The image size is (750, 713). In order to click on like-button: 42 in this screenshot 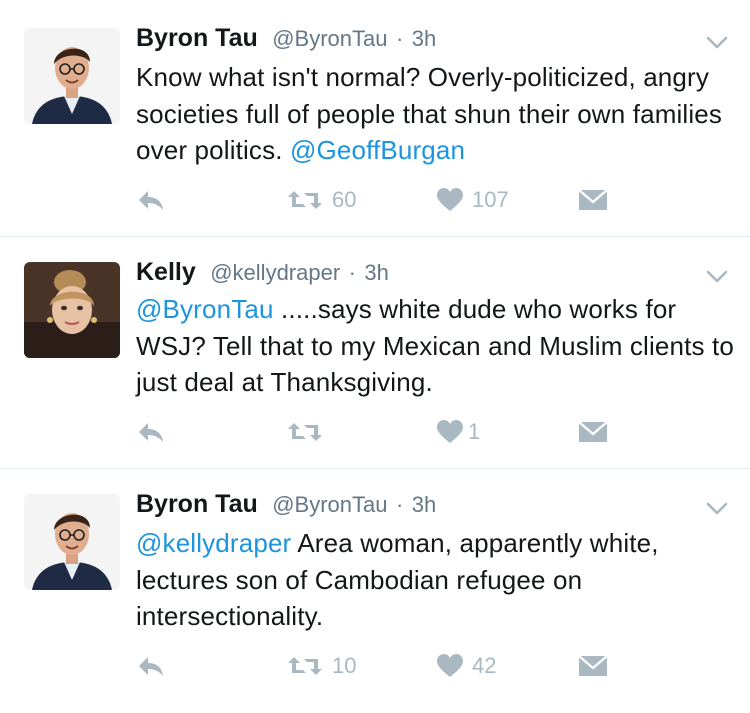, I will do `click(466, 666)`.